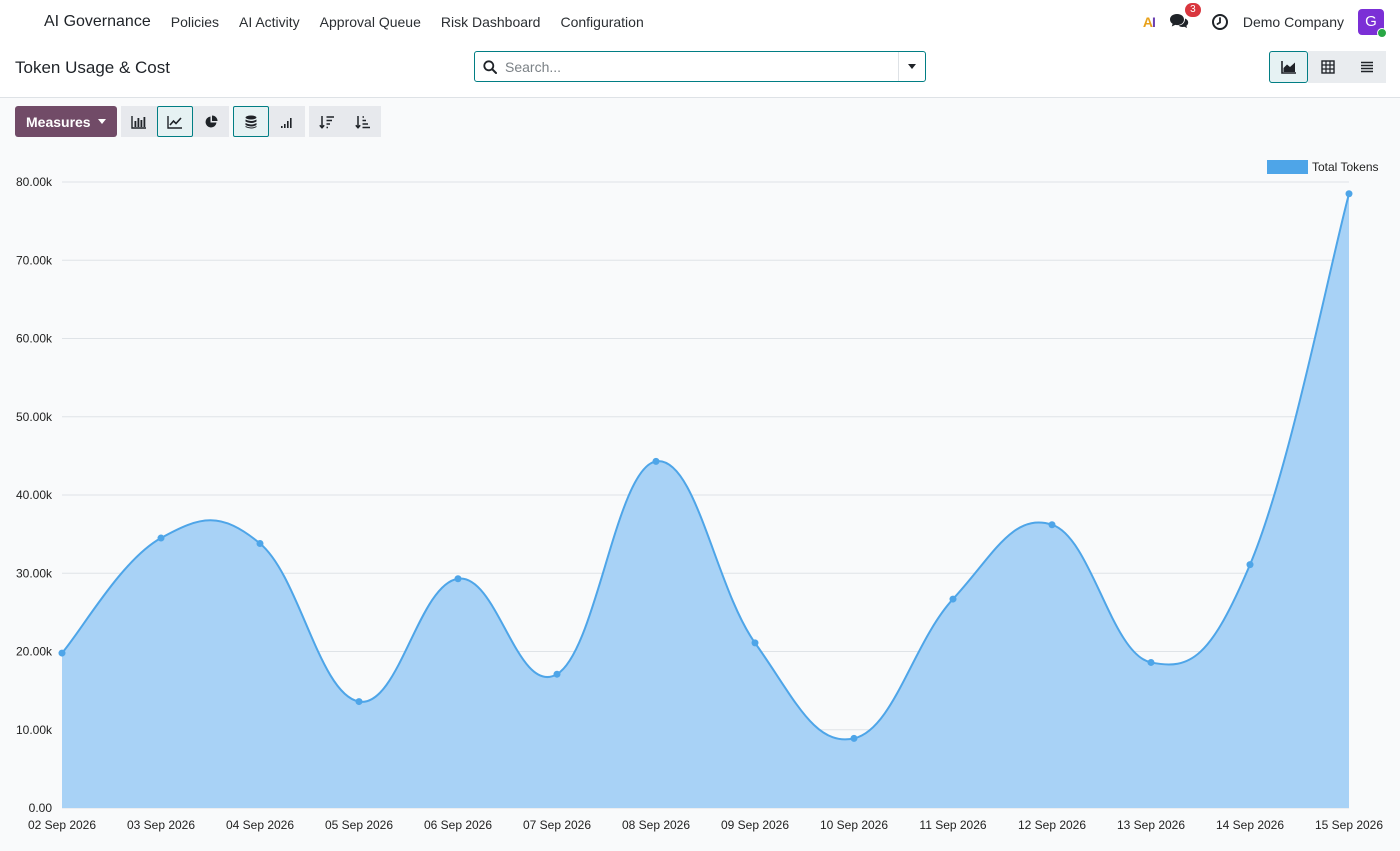 The height and width of the screenshot is (851, 1400). Describe the element at coordinates (92, 67) in the screenshot. I see `page-title: Token Usage & Cost` at that location.